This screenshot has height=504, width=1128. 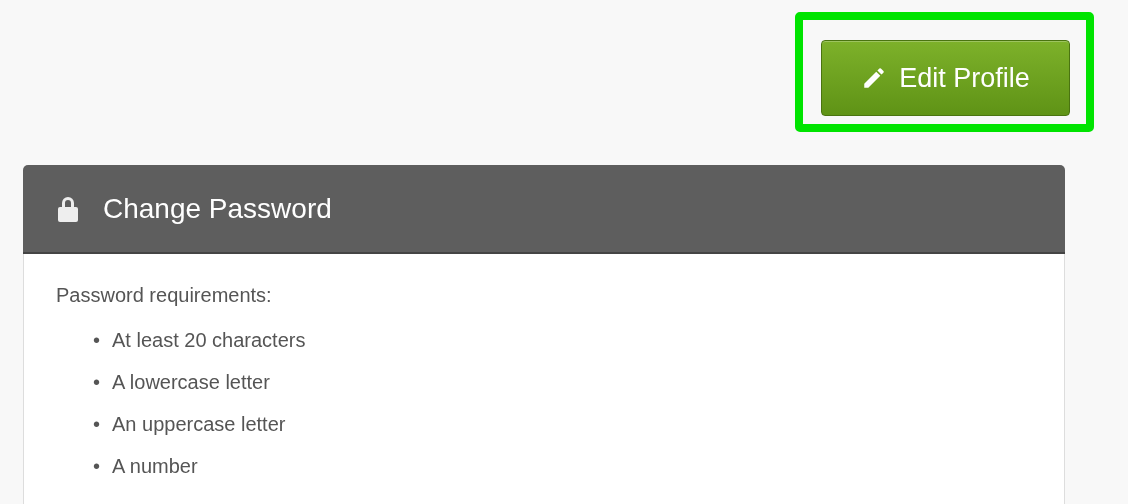 What do you see at coordinates (199, 424) in the screenshot?
I see `requirement-item: An uppercase letter` at bounding box center [199, 424].